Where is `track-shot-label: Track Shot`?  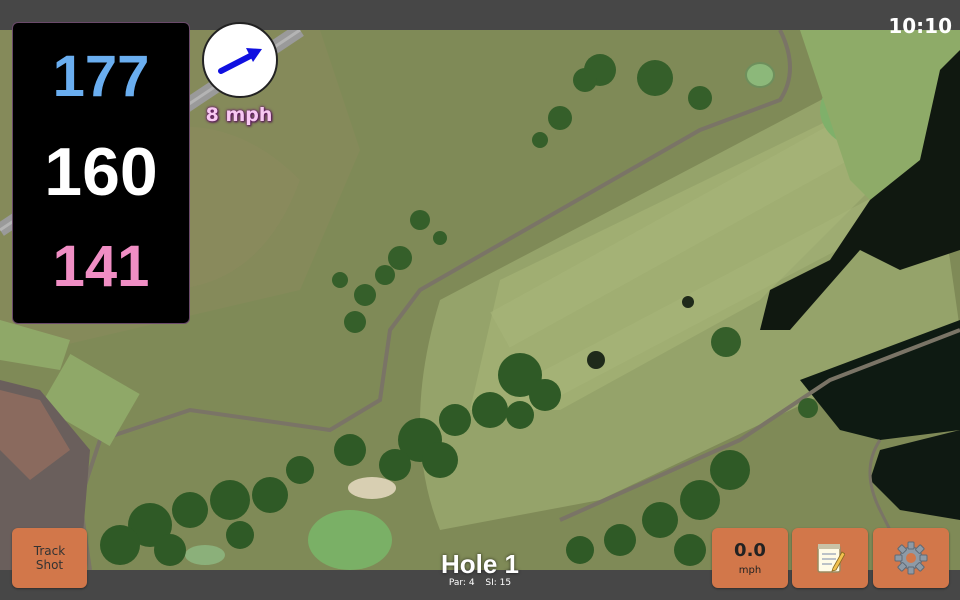
track-shot-label: Track Shot is located at coordinates (49, 558).